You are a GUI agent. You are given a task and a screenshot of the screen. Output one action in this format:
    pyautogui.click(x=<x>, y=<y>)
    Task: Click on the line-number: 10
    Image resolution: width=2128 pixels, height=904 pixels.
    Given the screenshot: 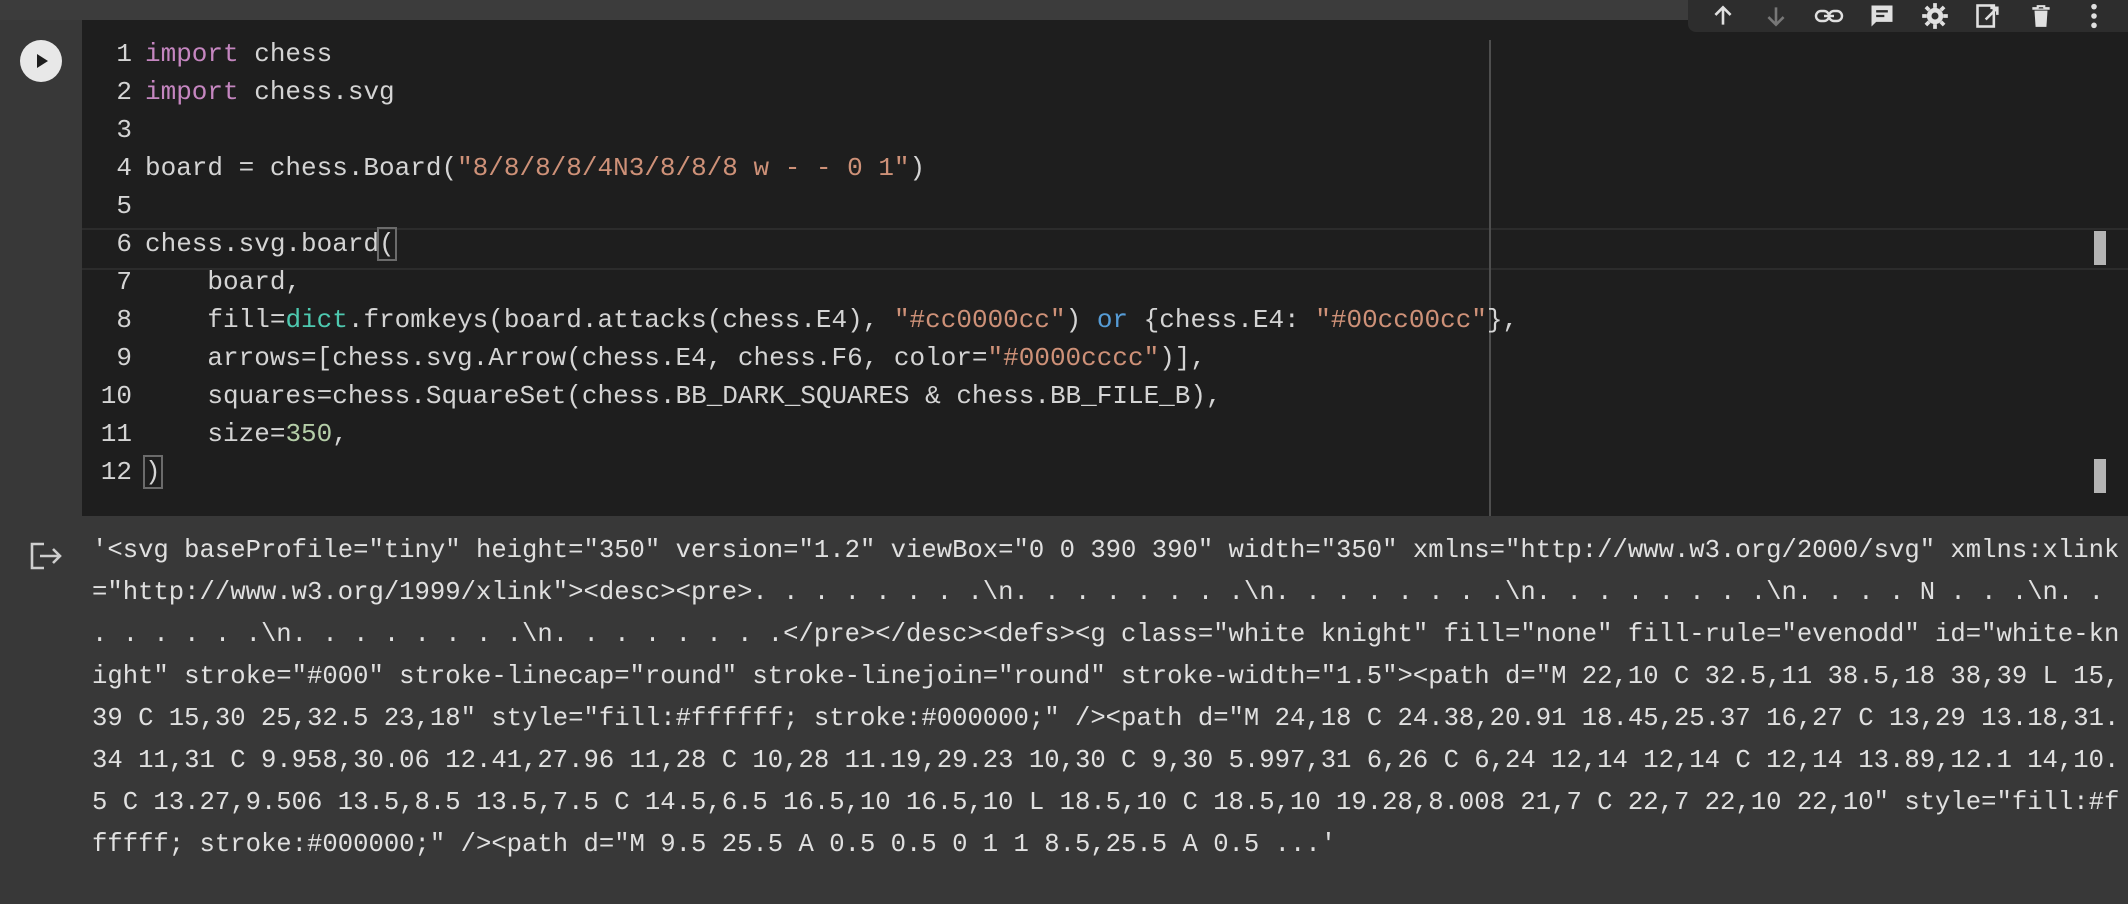 What is the action you would take?
    pyautogui.click(x=116, y=396)
    